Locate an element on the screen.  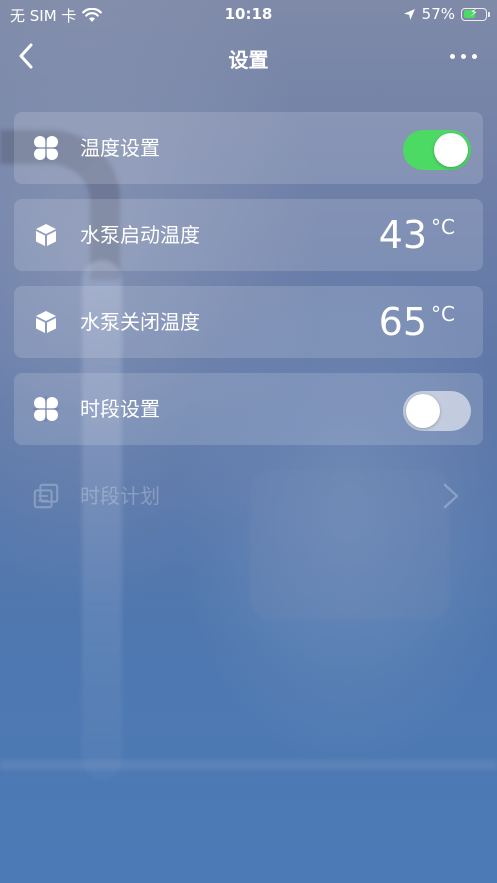
charging-bolt-icon: ⚡ is located at coordinates (474, 12).